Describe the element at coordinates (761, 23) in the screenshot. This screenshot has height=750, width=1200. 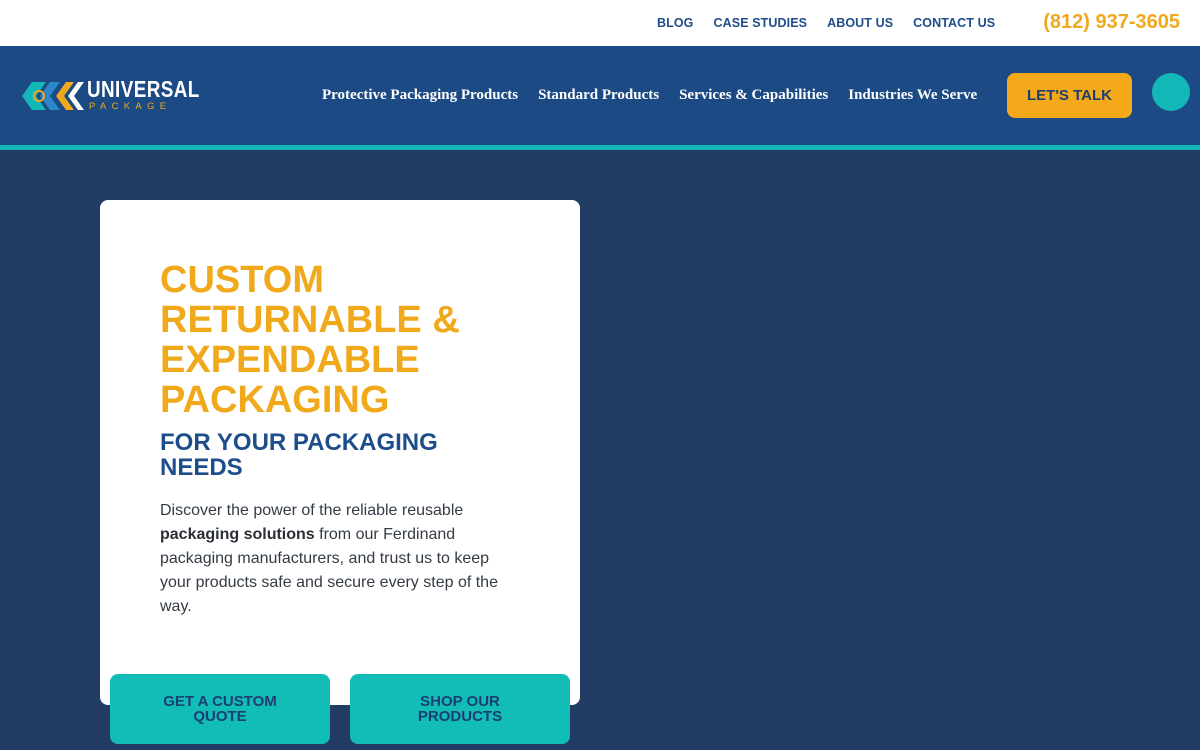
I see `case-studies-link: CASE STUDIES` at that location.